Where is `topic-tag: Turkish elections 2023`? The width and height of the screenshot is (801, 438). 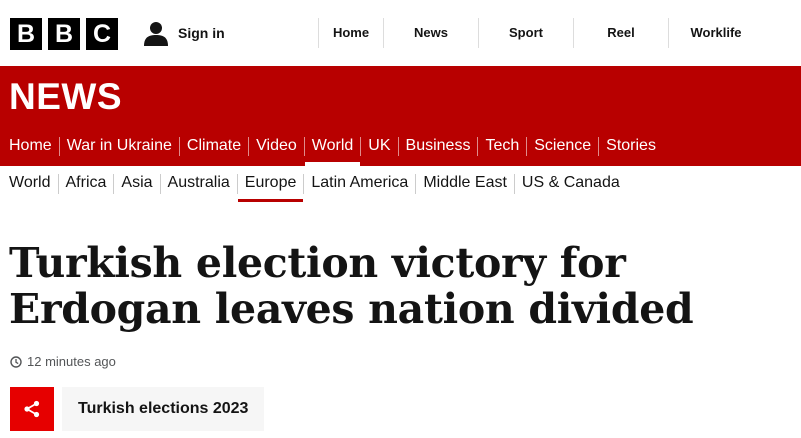
topic-tag: Turkish elections 2023 is located at coordinates (163, 409).